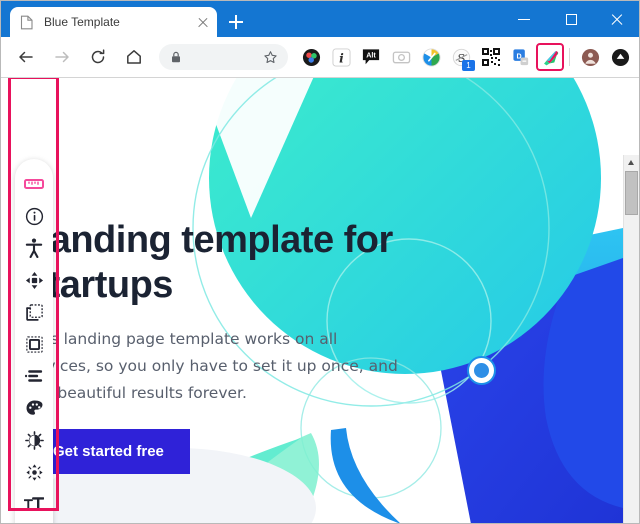 The image size is (640, 524). I want to click on address-bar, so click(223, 57).